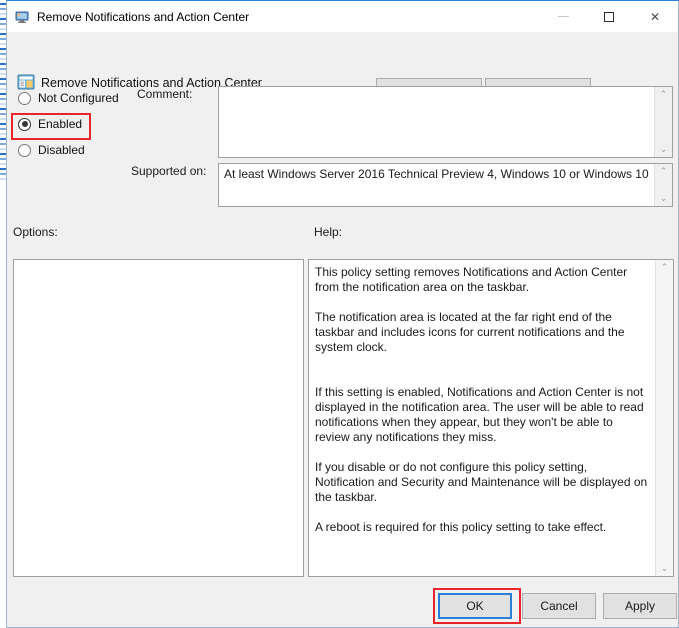 Image resolution: width=679 pixels, height=628 pixels. I want to click on radio-label: Not Configured, so click(78, 98).